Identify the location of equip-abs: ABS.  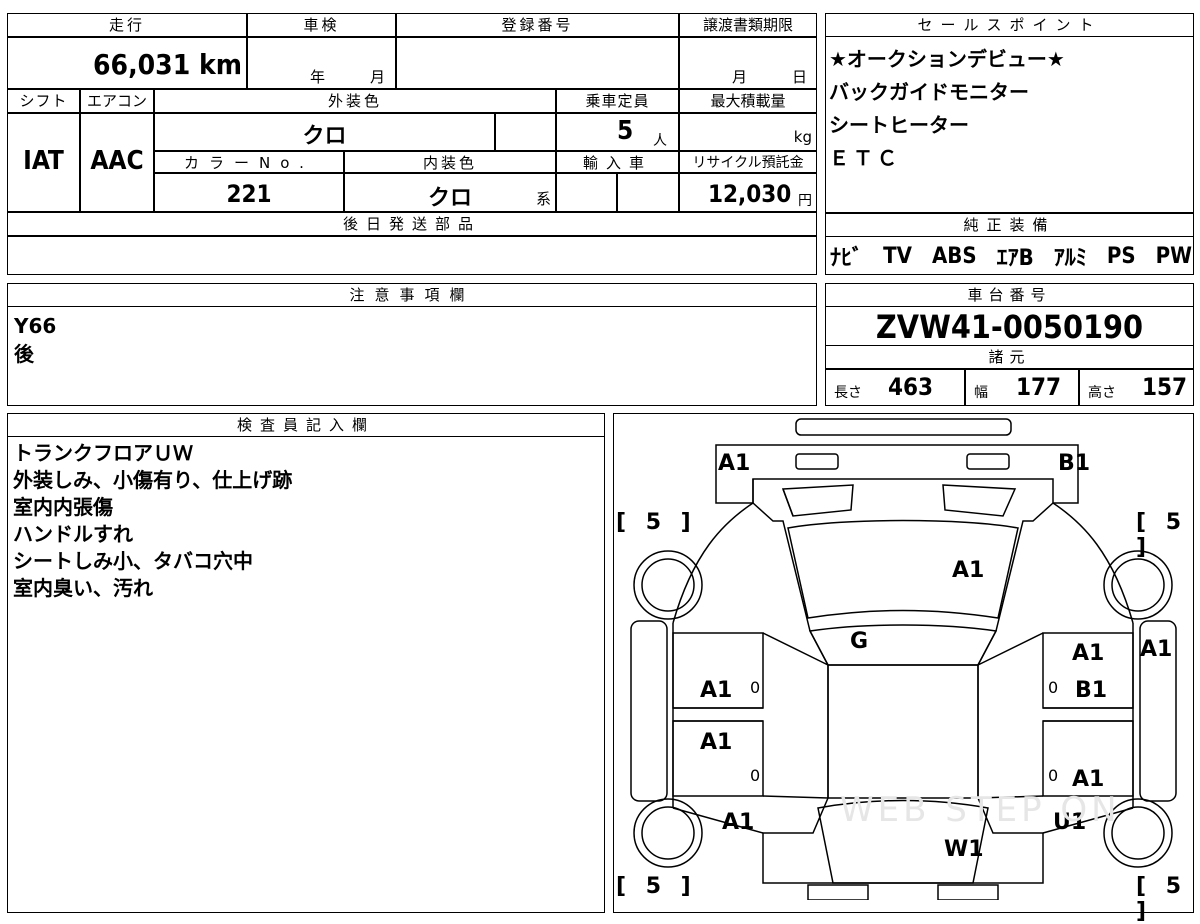
(954, 256).